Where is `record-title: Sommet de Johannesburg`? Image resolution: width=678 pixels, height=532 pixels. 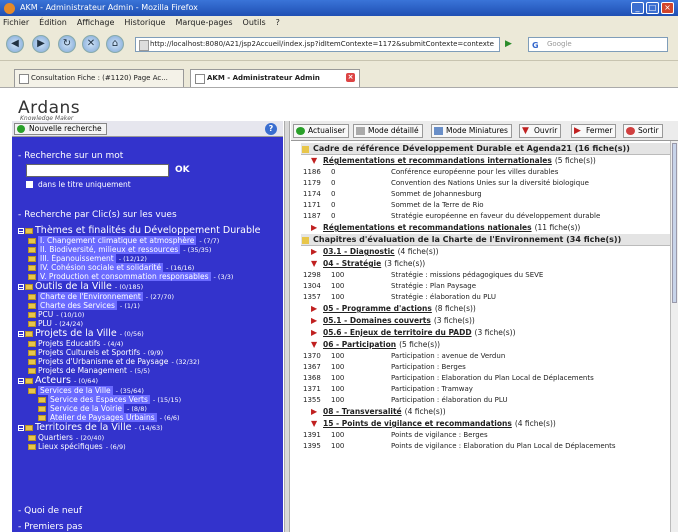
record-title: Sommet de Johannesburg is located at coordinates (436, 194).